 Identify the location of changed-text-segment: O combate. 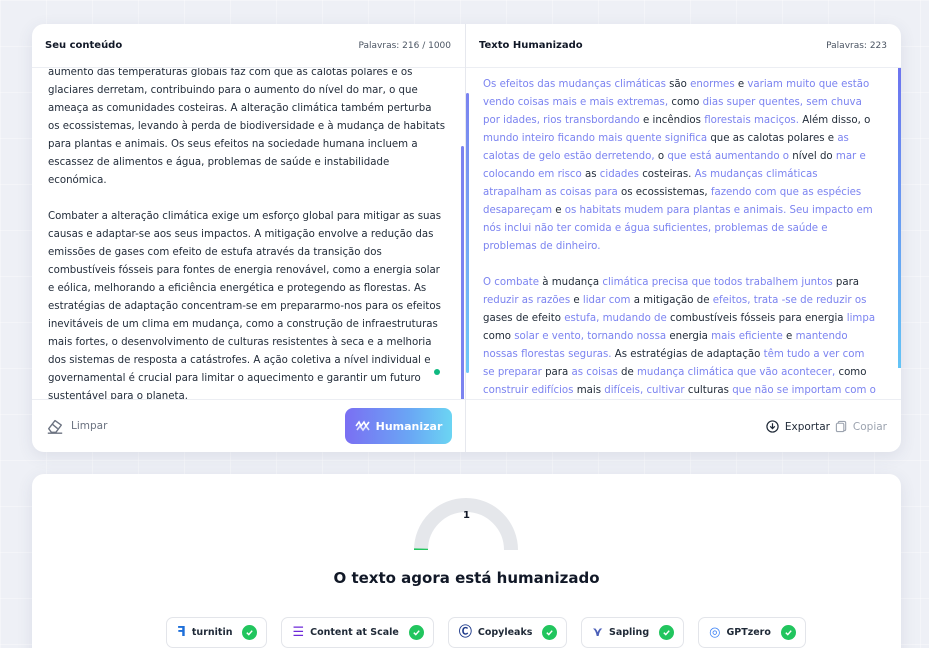
(511, 282).